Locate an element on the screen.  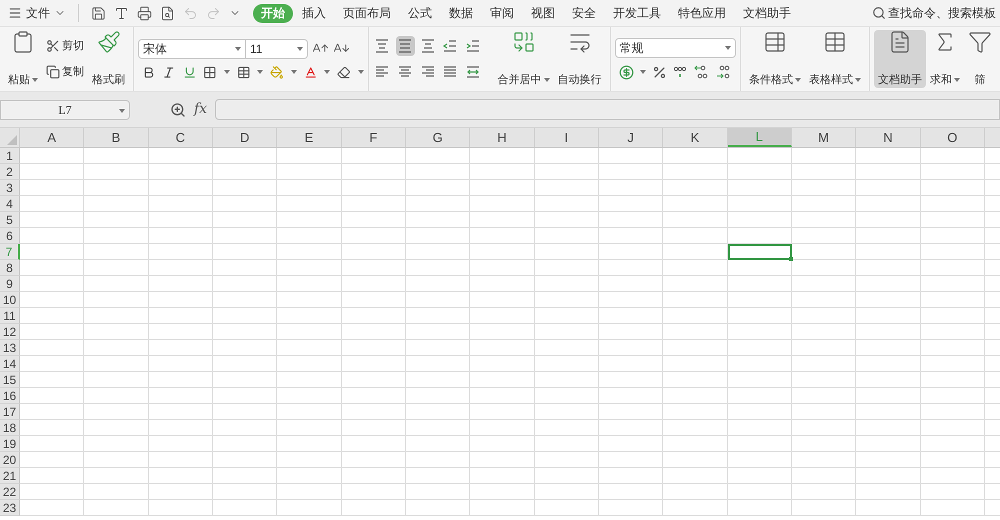
ribbon-tab: 公式 is located at coordinates (420, 13).